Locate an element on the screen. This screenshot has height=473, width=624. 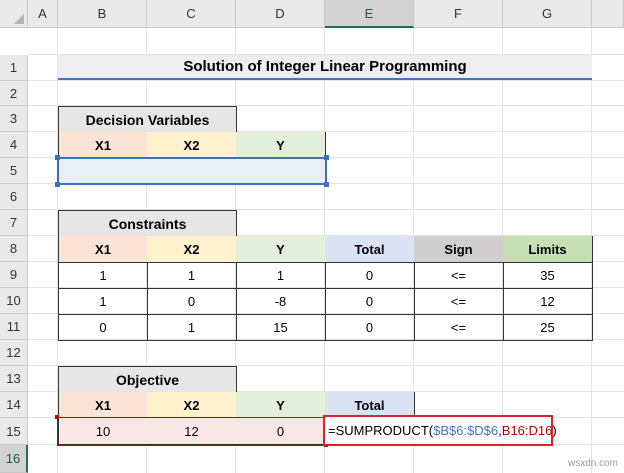
objective-header-y: Y is located at coordinates (281, 405).